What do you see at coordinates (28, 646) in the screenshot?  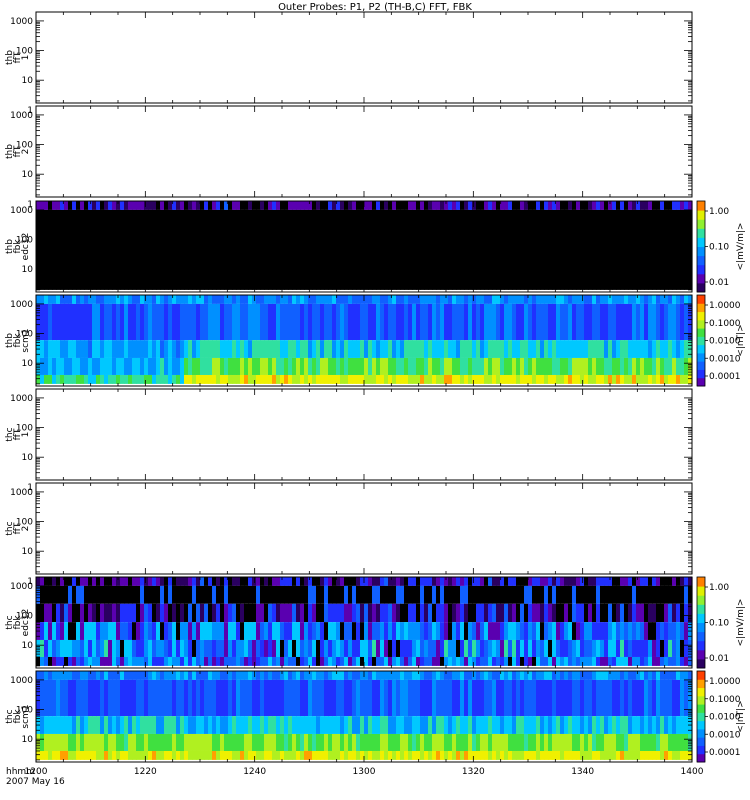 I see `ytick-label: 10` at bounding box center [28, 646].